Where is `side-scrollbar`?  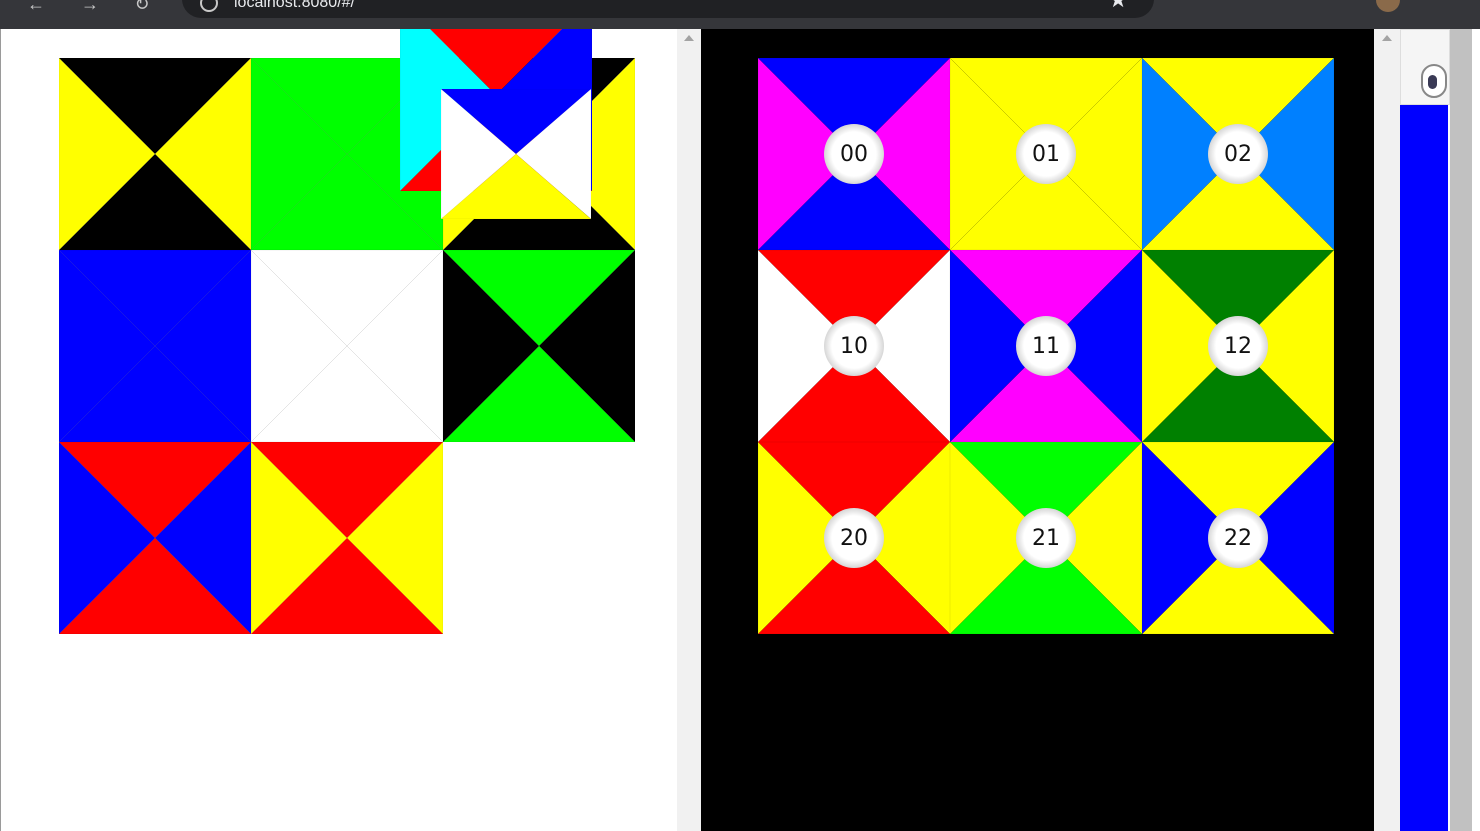
side-scrollbar is located at coordinates (1461, 430).